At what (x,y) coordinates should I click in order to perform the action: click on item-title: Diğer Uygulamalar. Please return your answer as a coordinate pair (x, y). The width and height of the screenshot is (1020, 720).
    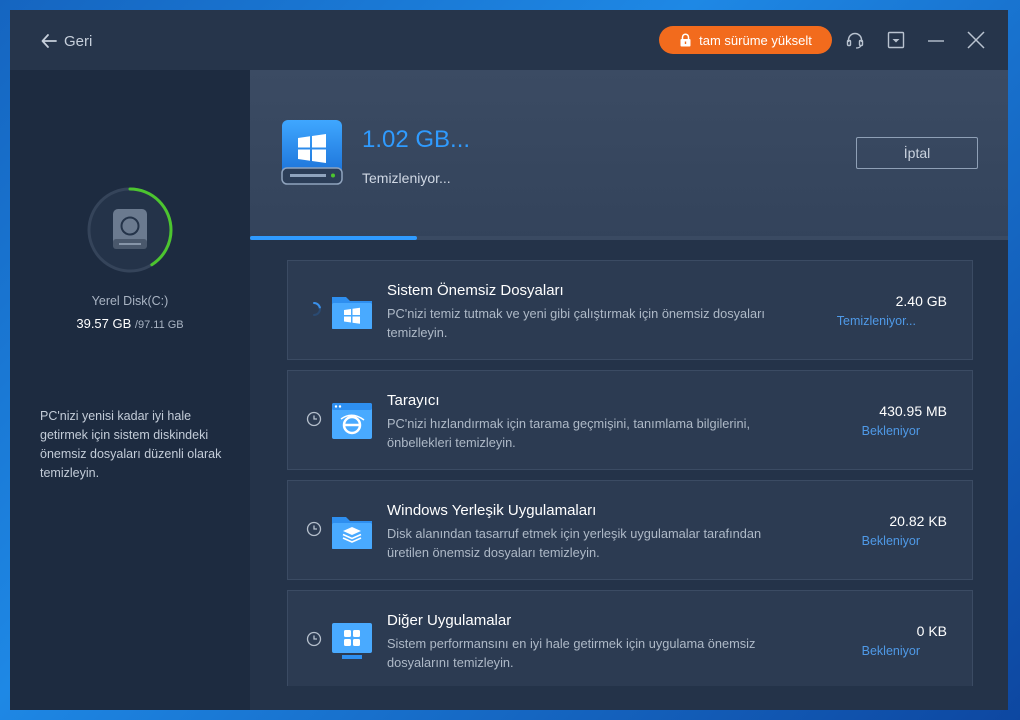
    Looking at the image, I should click on (449, 620).